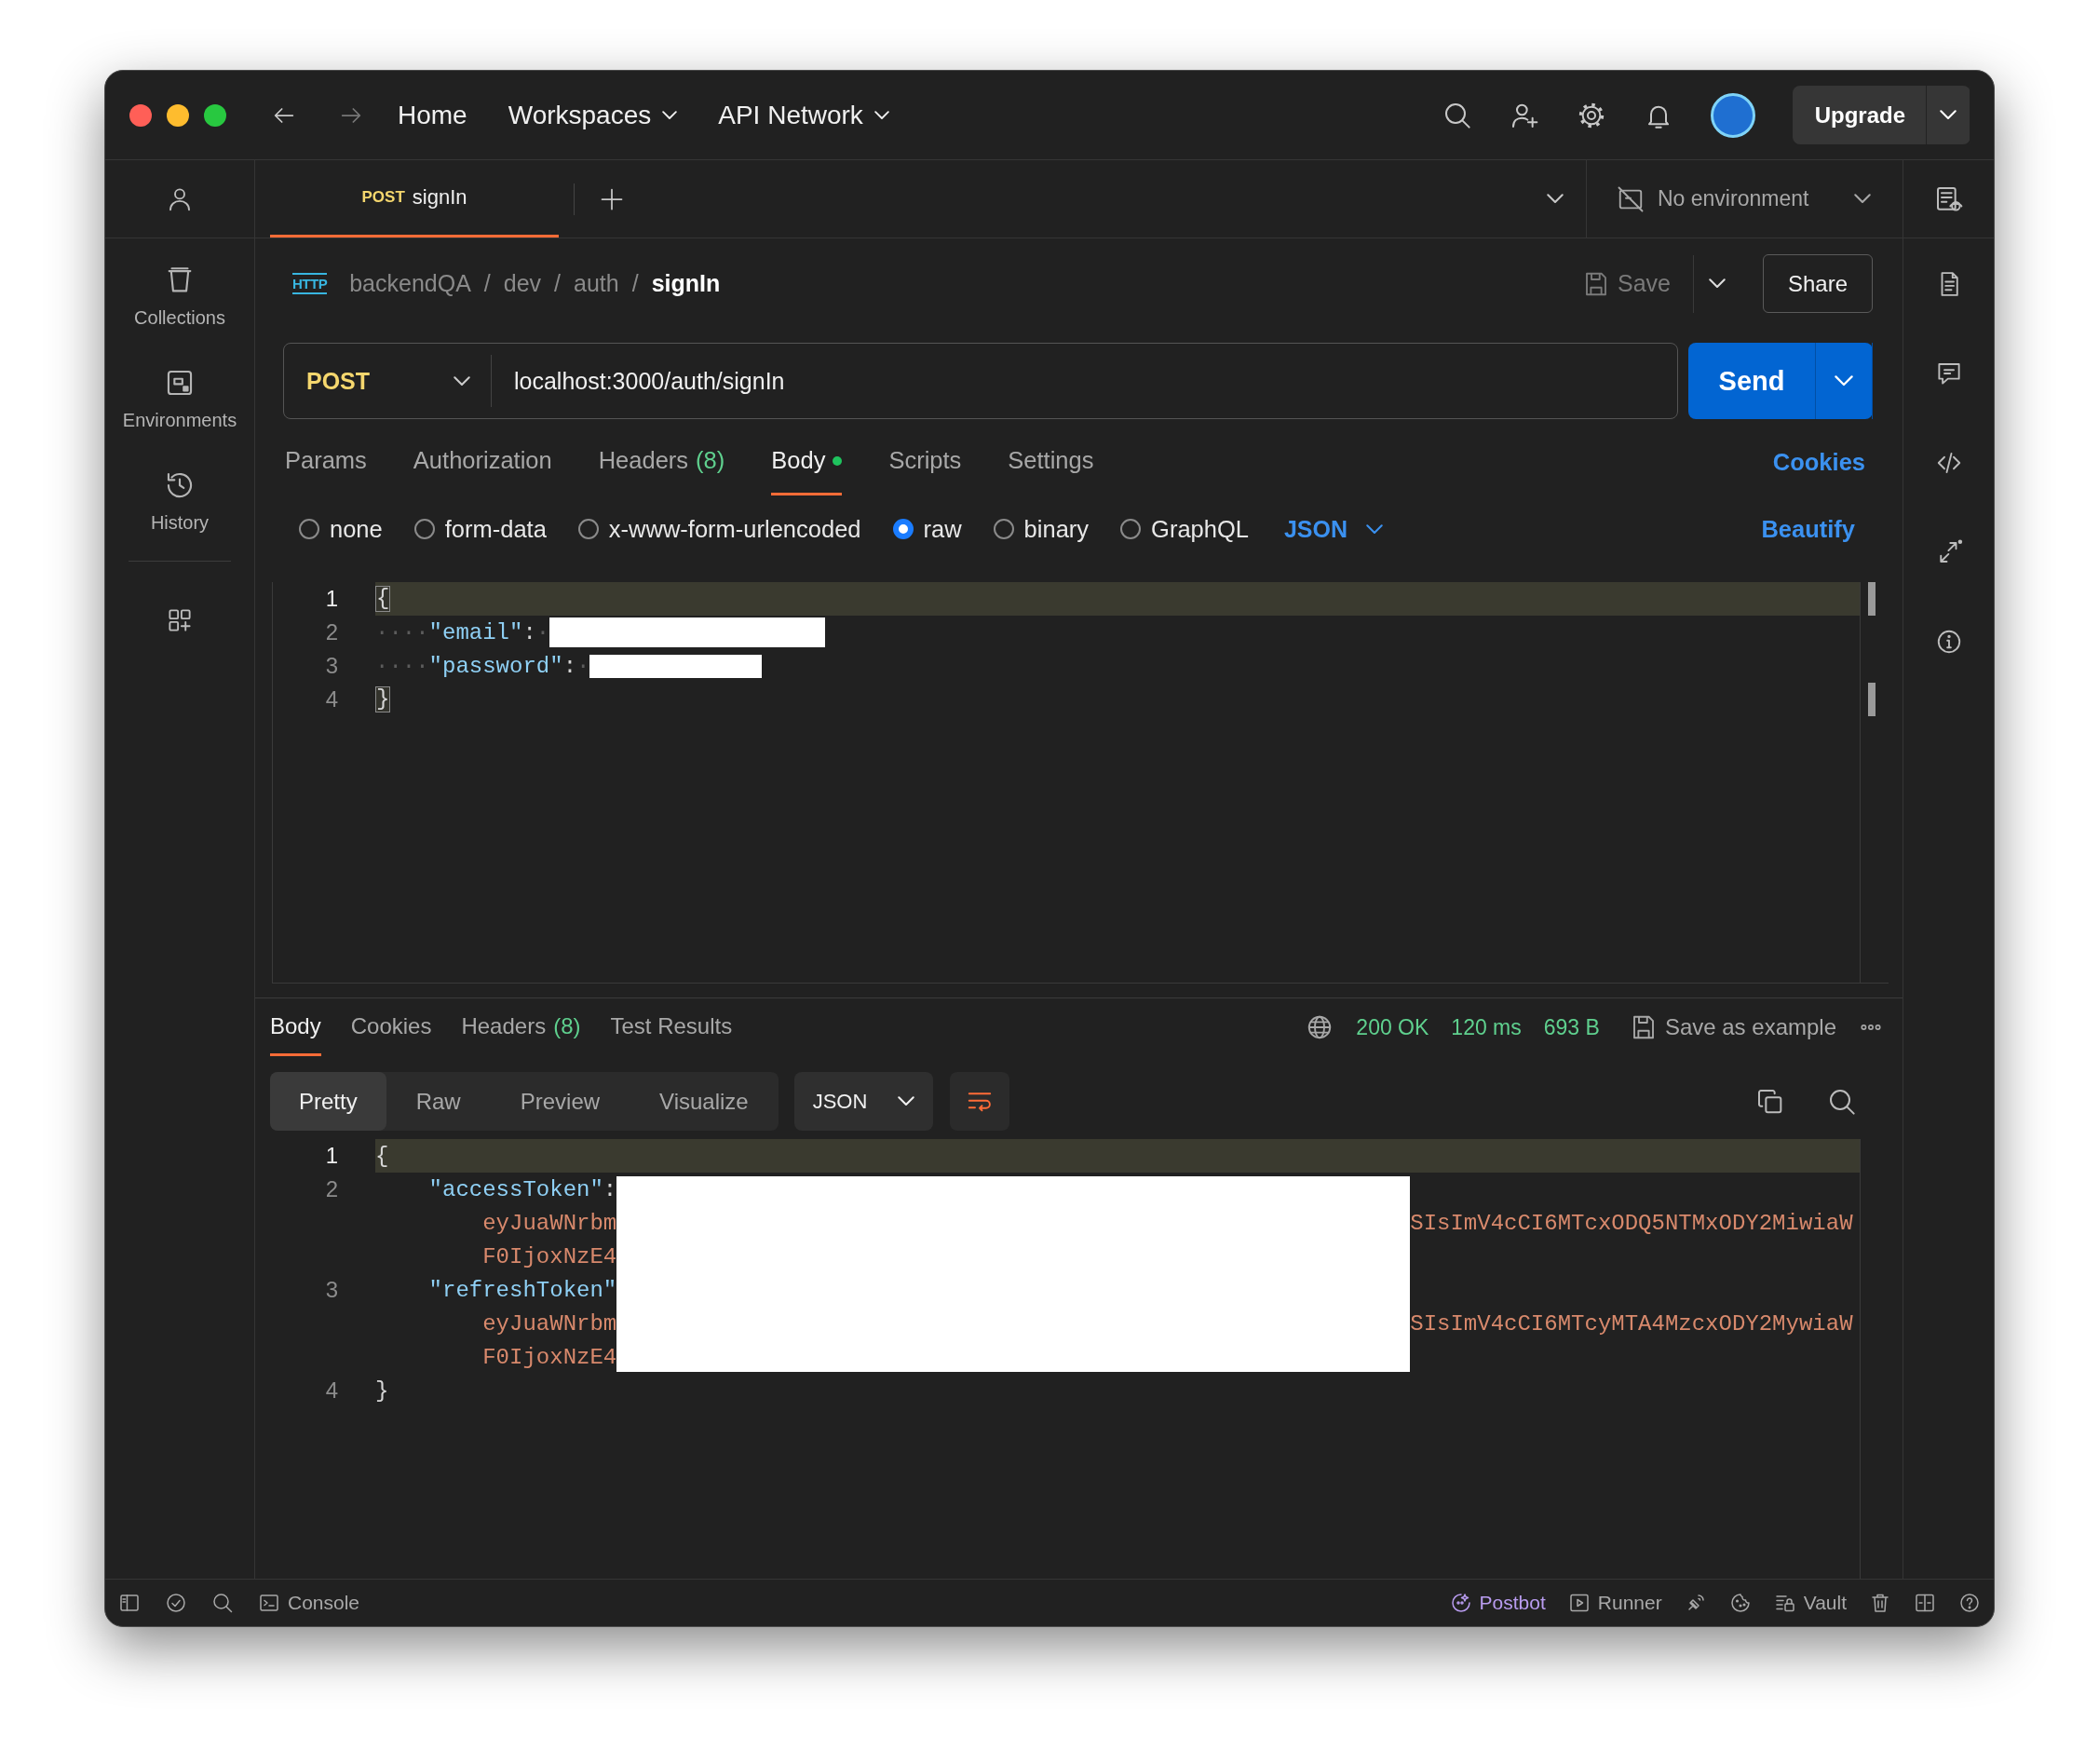 The height and width of the screenshot is (1764, 2099). Describe the element at coordinates (1056, 529) in the screenshot. I see `radio-label: binary` at that location.